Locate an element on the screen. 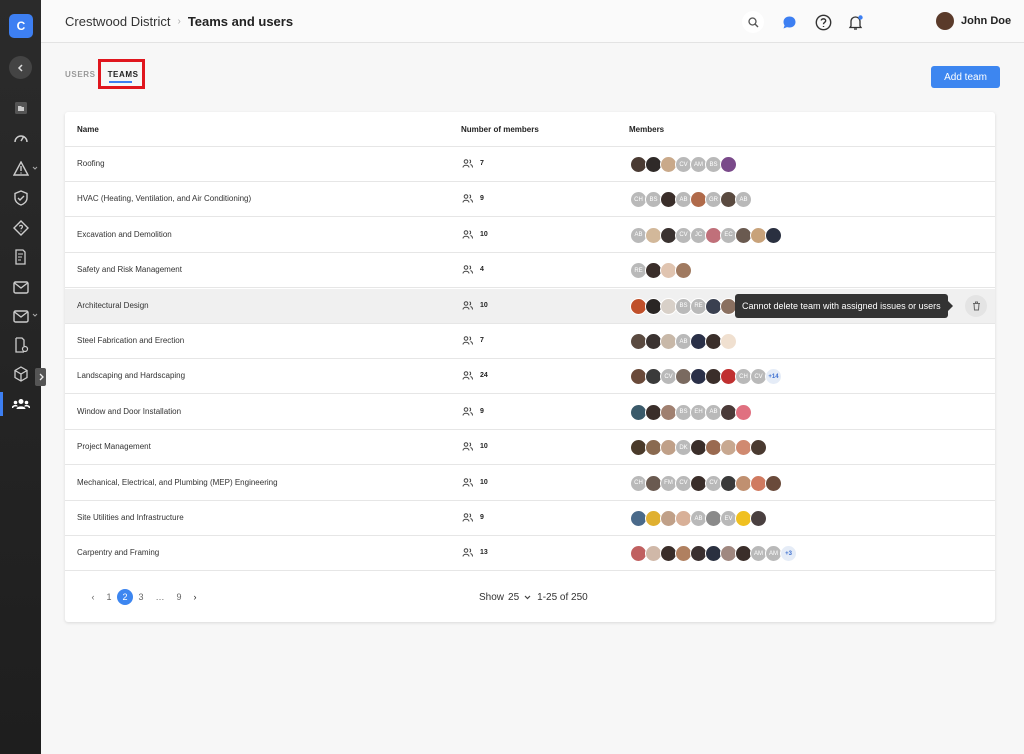 The width and height of the screenshot is (1024, 754). sidebar: C is located at coordinates (23, 377).